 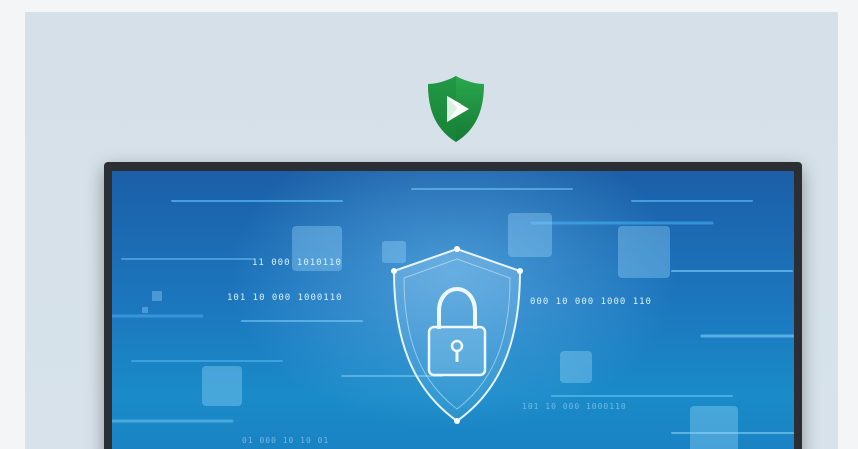 I want to click on play-protect-shield-icon, so click(x=456, y=109).